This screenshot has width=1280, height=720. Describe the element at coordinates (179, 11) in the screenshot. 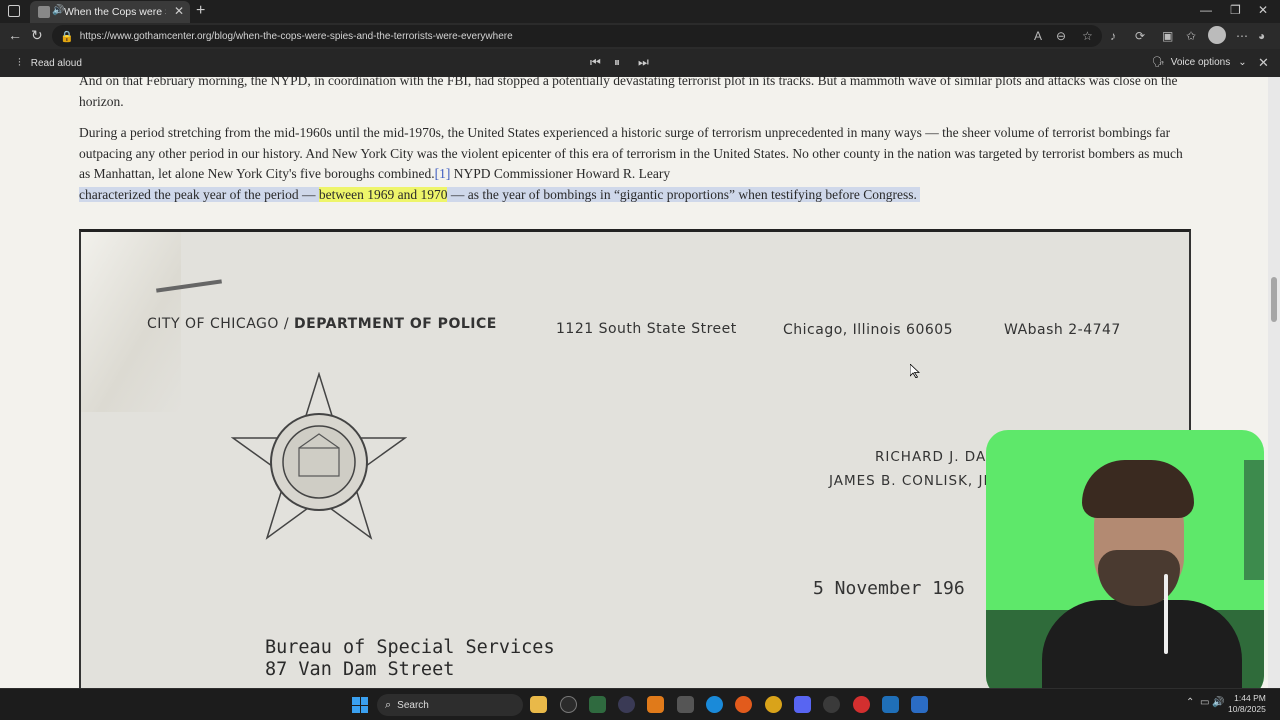

I see `close-tab-icon: ✕` at that location.